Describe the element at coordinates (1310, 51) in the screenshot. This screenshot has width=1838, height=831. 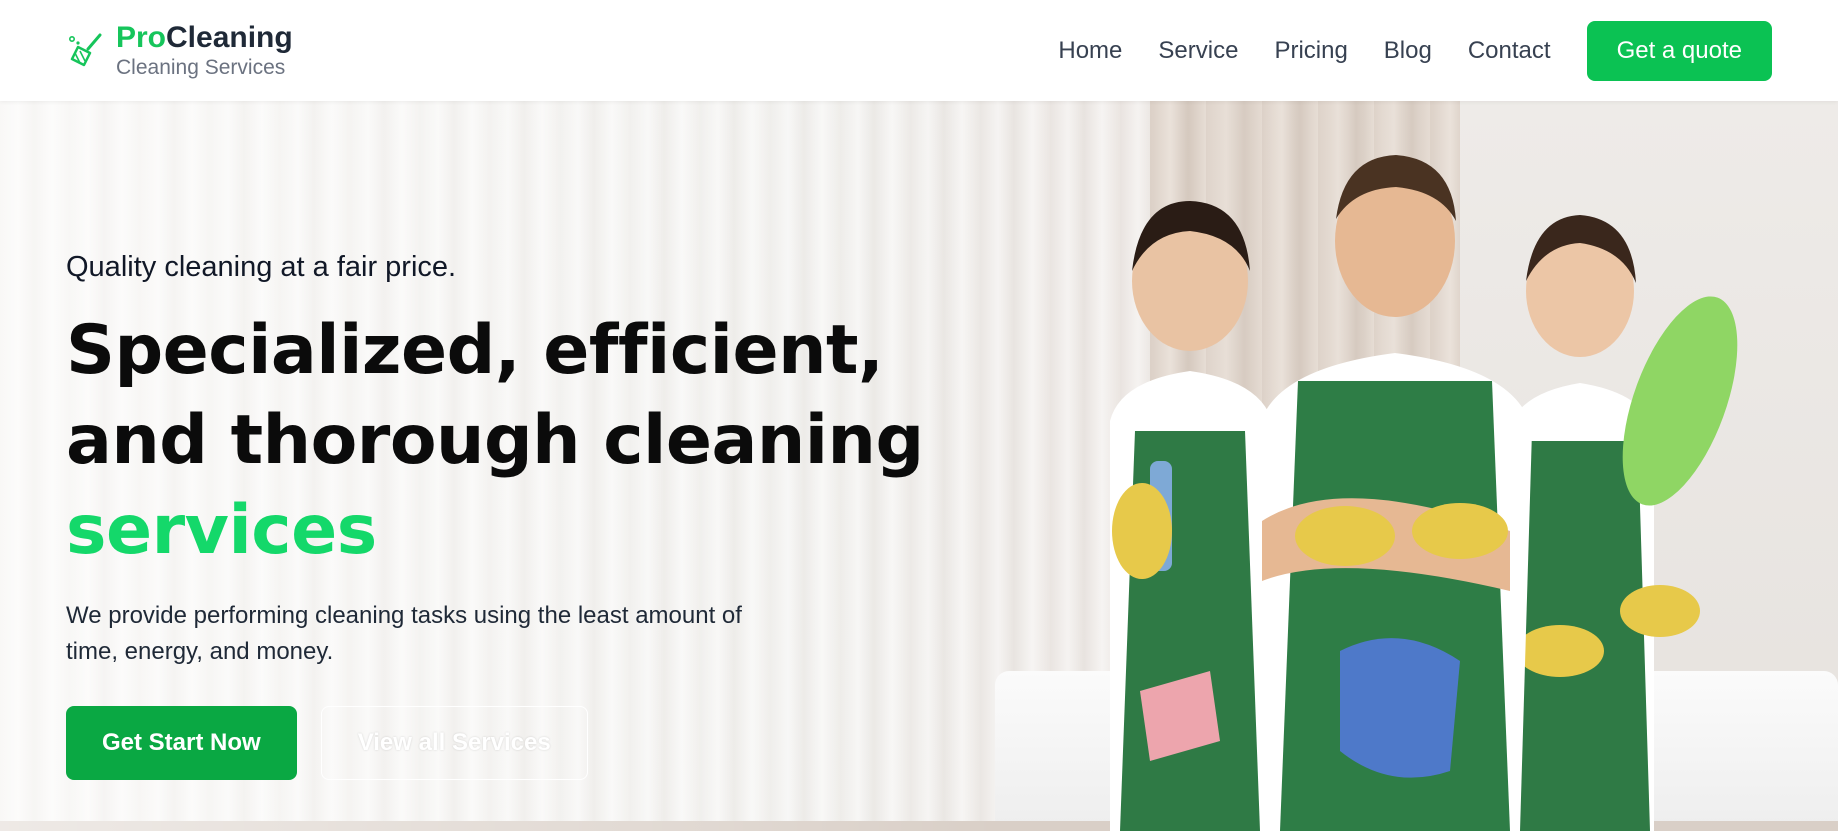
I see `nav-pricing: Pricing` at that location.